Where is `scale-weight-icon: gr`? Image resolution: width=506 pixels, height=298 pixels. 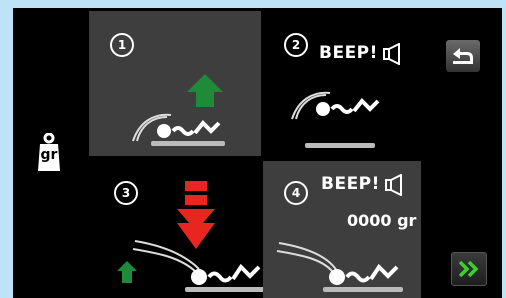 scale-weight-icon: gr is located at coordinates (49, 152).